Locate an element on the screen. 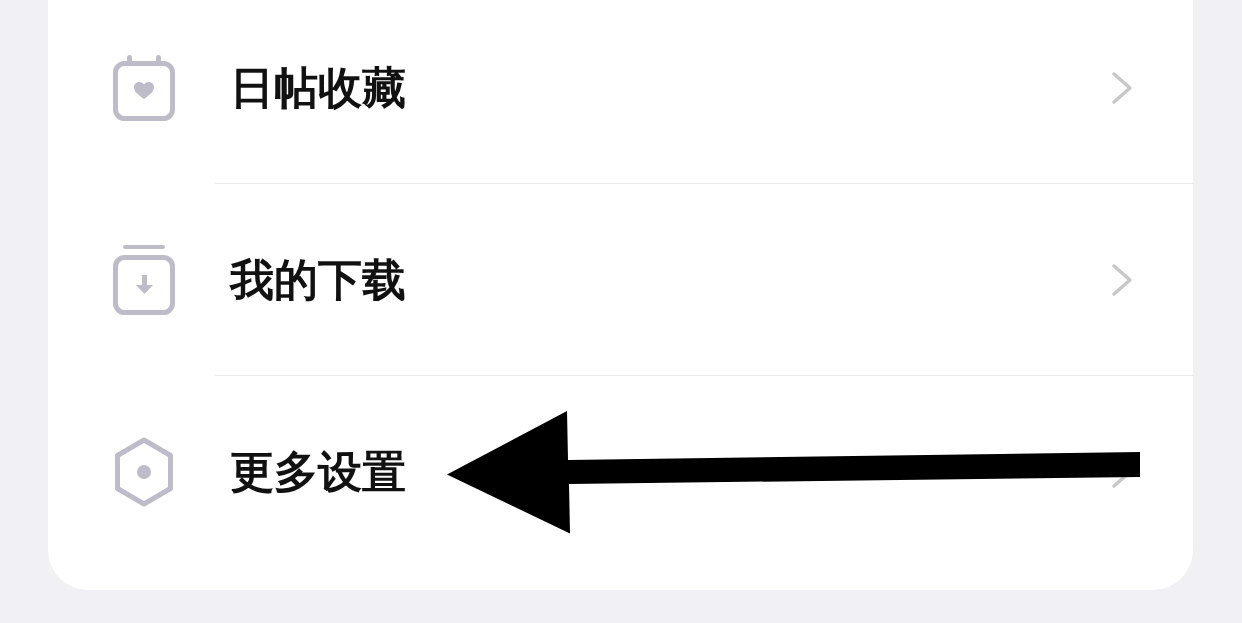 The height and width of the screenshot is (623, 1242). settings-icon is located at coordinates (144, 471).